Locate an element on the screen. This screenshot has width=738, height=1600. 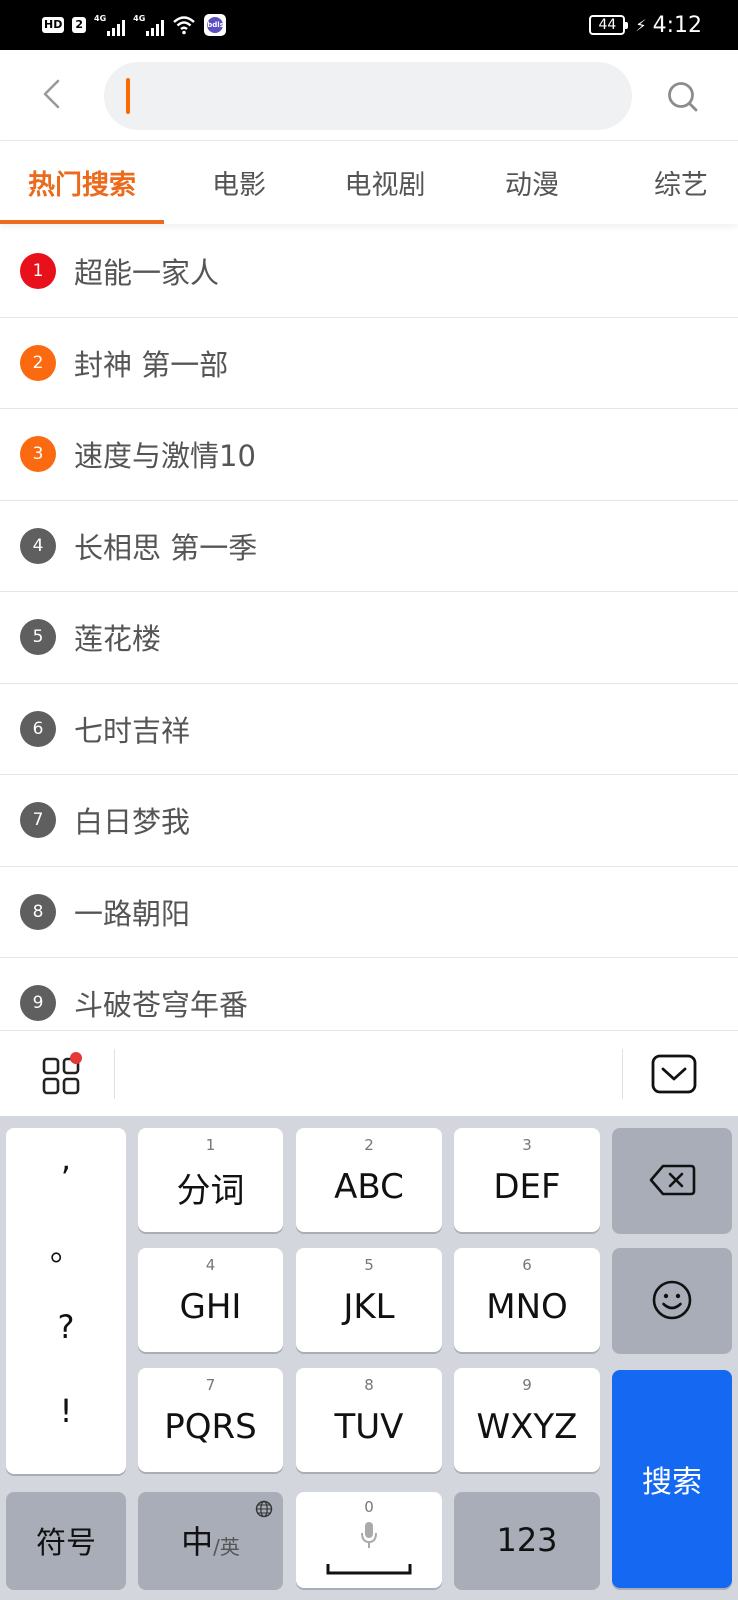
tab-movies: 电影 is located at coordinates (239, 182).